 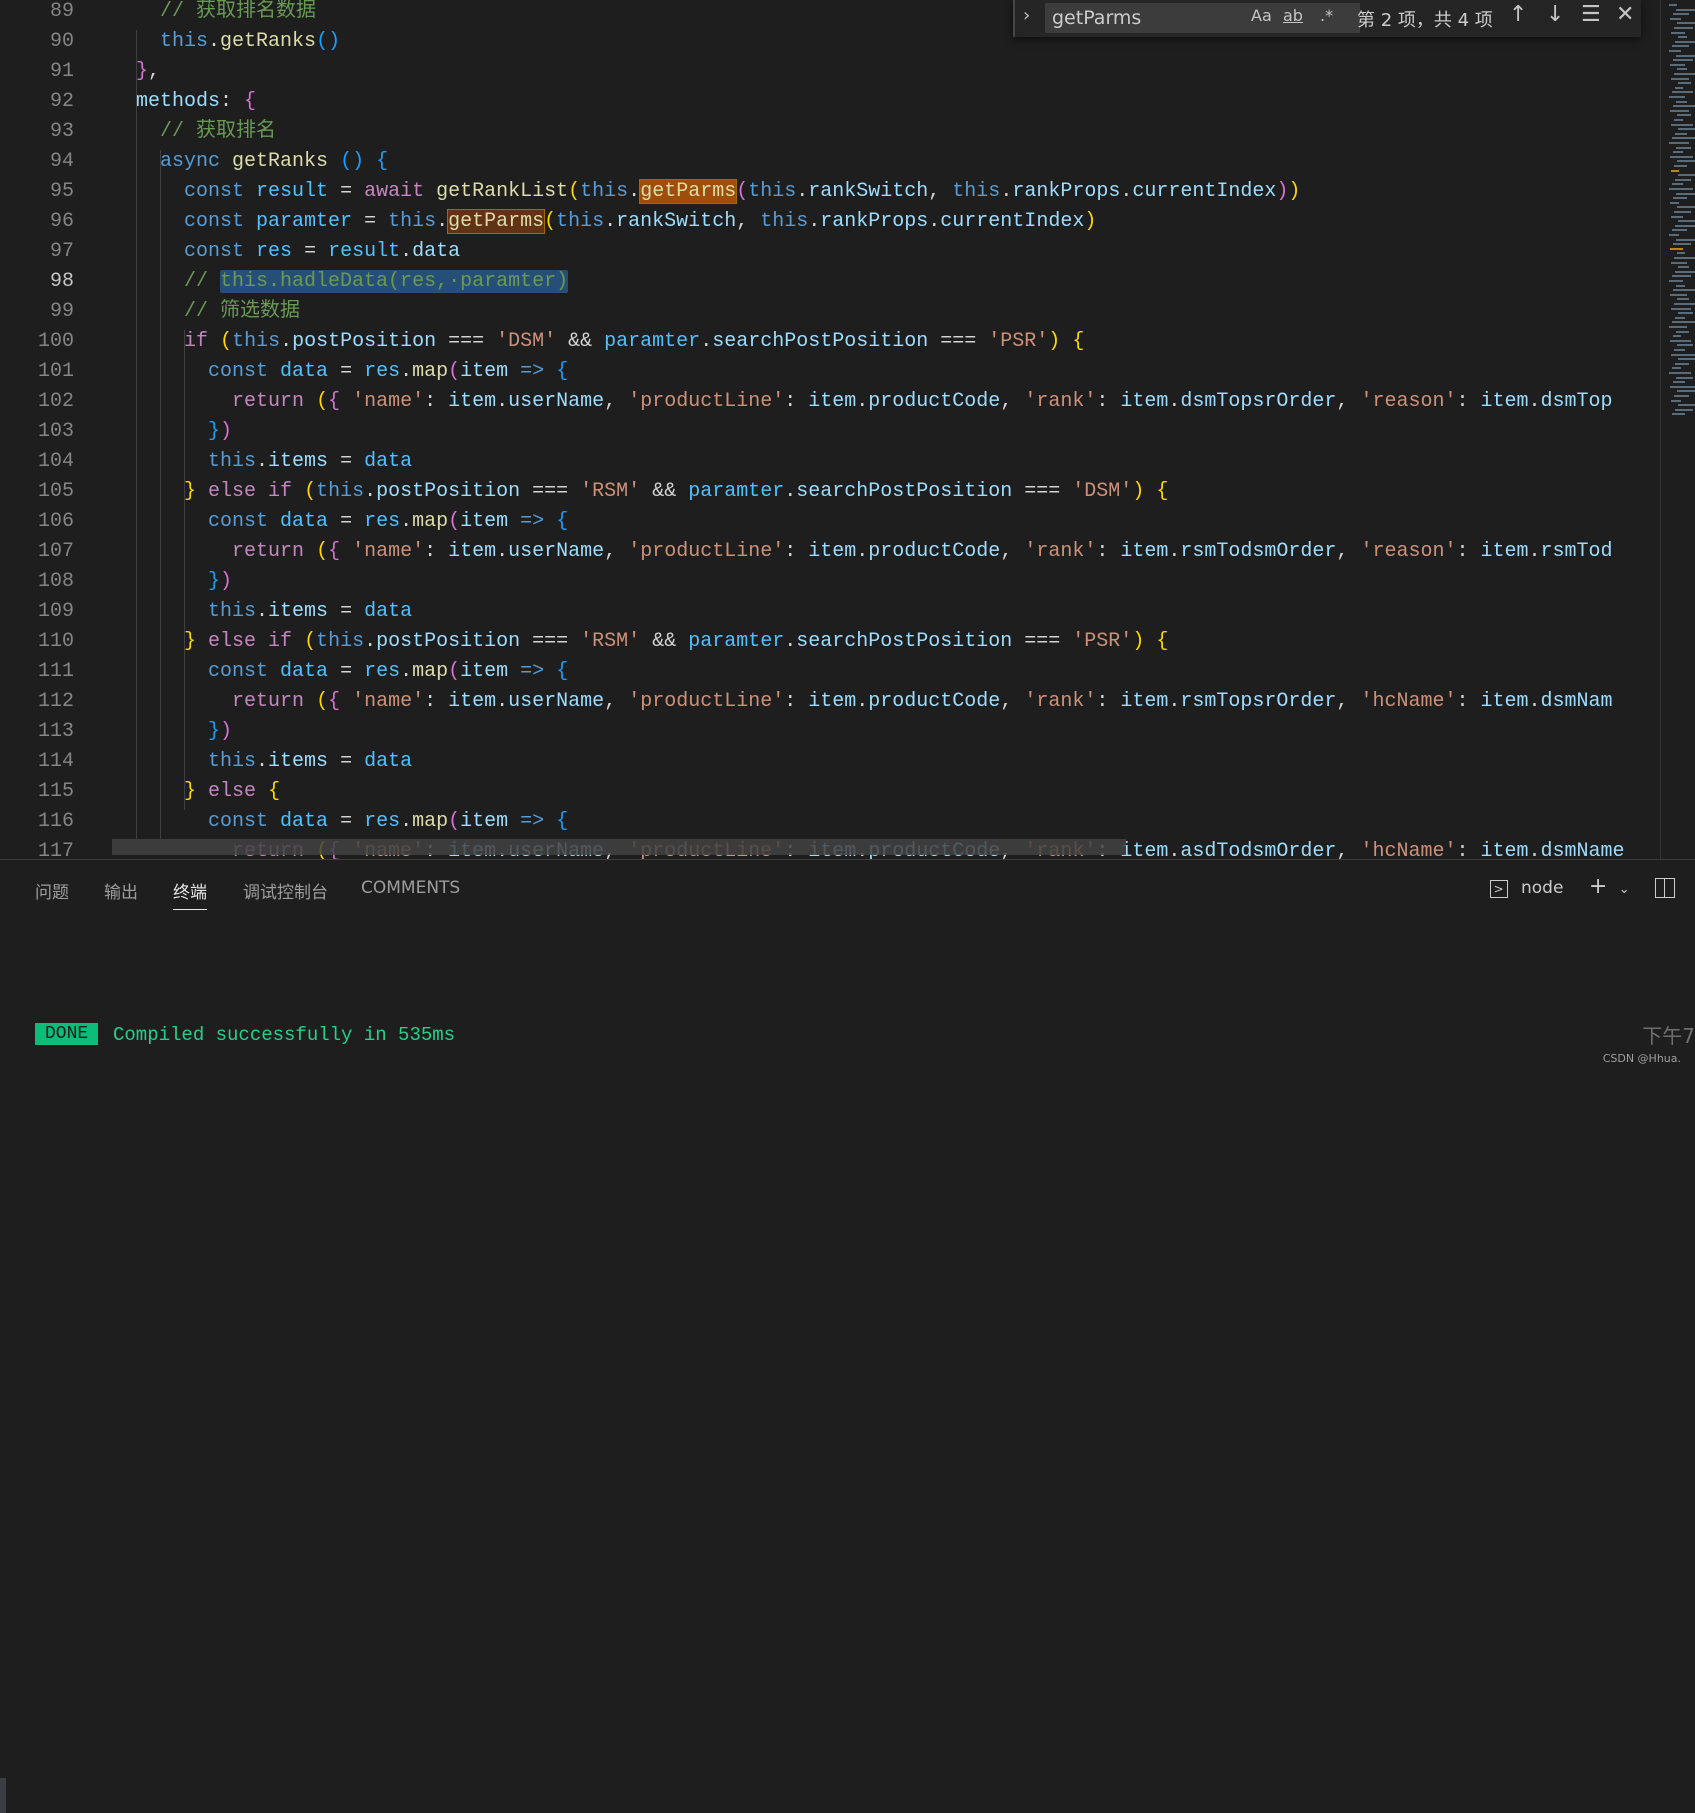 What do you see at coordinates (346, 611) in the screenshot?
I see `code-token: =` at bounding box center [346, 611].